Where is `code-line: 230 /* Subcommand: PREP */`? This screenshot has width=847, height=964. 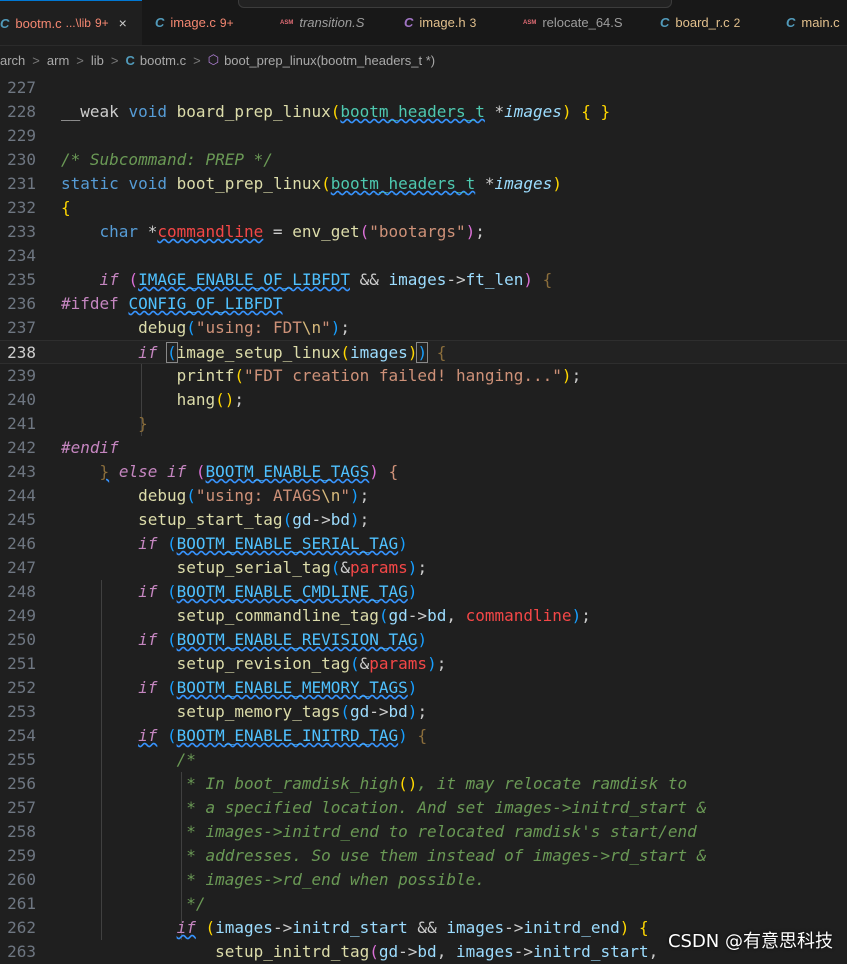
code-line: 230 /* Subcommand: PREP */ is located at coordinates (423, 160).